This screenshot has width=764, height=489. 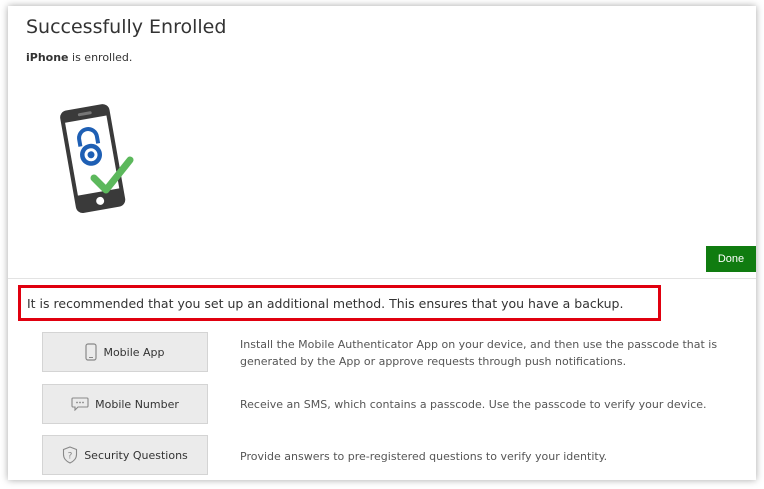 I want to click on mobile-number-button: Mobile Number, so click(x=125, y=404).